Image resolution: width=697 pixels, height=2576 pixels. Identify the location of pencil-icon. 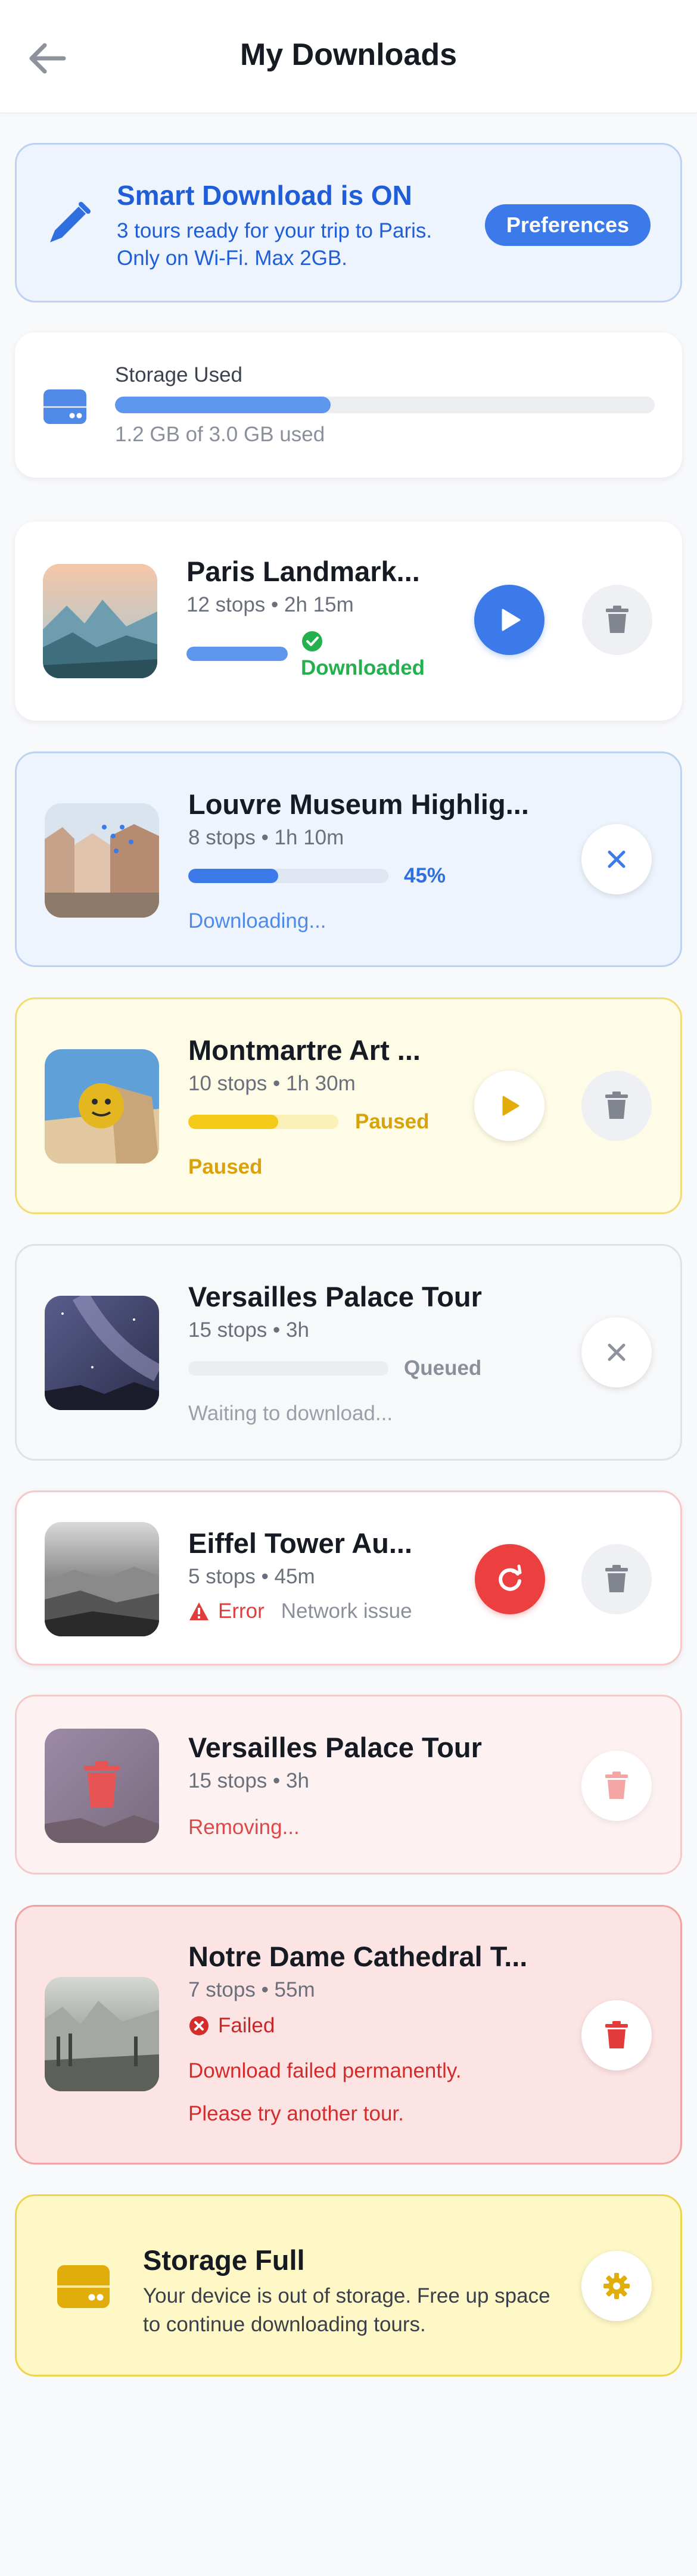
(70, 222).